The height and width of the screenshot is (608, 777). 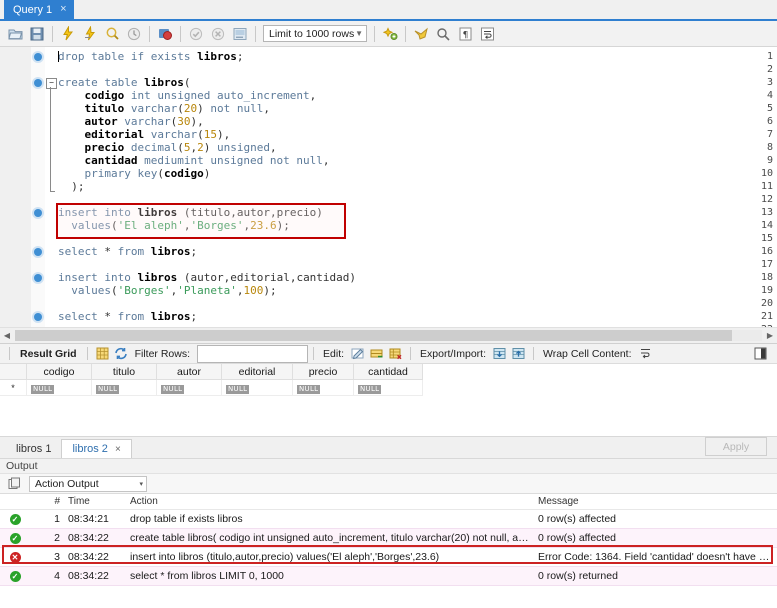 What do you see at coordinates (7, 336) in the screenshot?
I see `scroll-left-icon: ◀` at bounding box center [7, 336].